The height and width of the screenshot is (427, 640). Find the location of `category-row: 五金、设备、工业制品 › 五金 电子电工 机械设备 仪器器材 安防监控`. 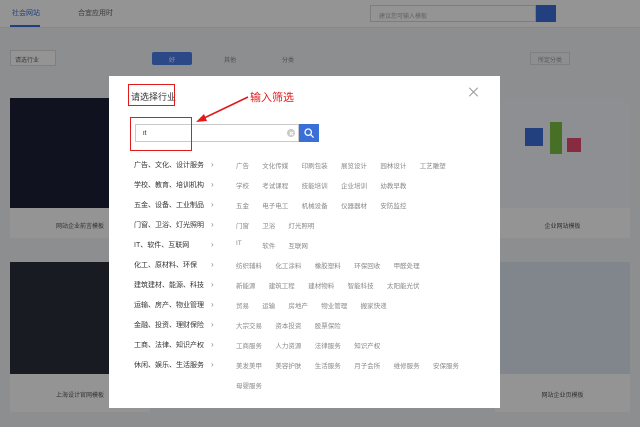

category-row: 五金、设备、工业制品 › 五金 电子电工 机械设备 仪器器材 安防监控 is located at coordinates (304, 210).